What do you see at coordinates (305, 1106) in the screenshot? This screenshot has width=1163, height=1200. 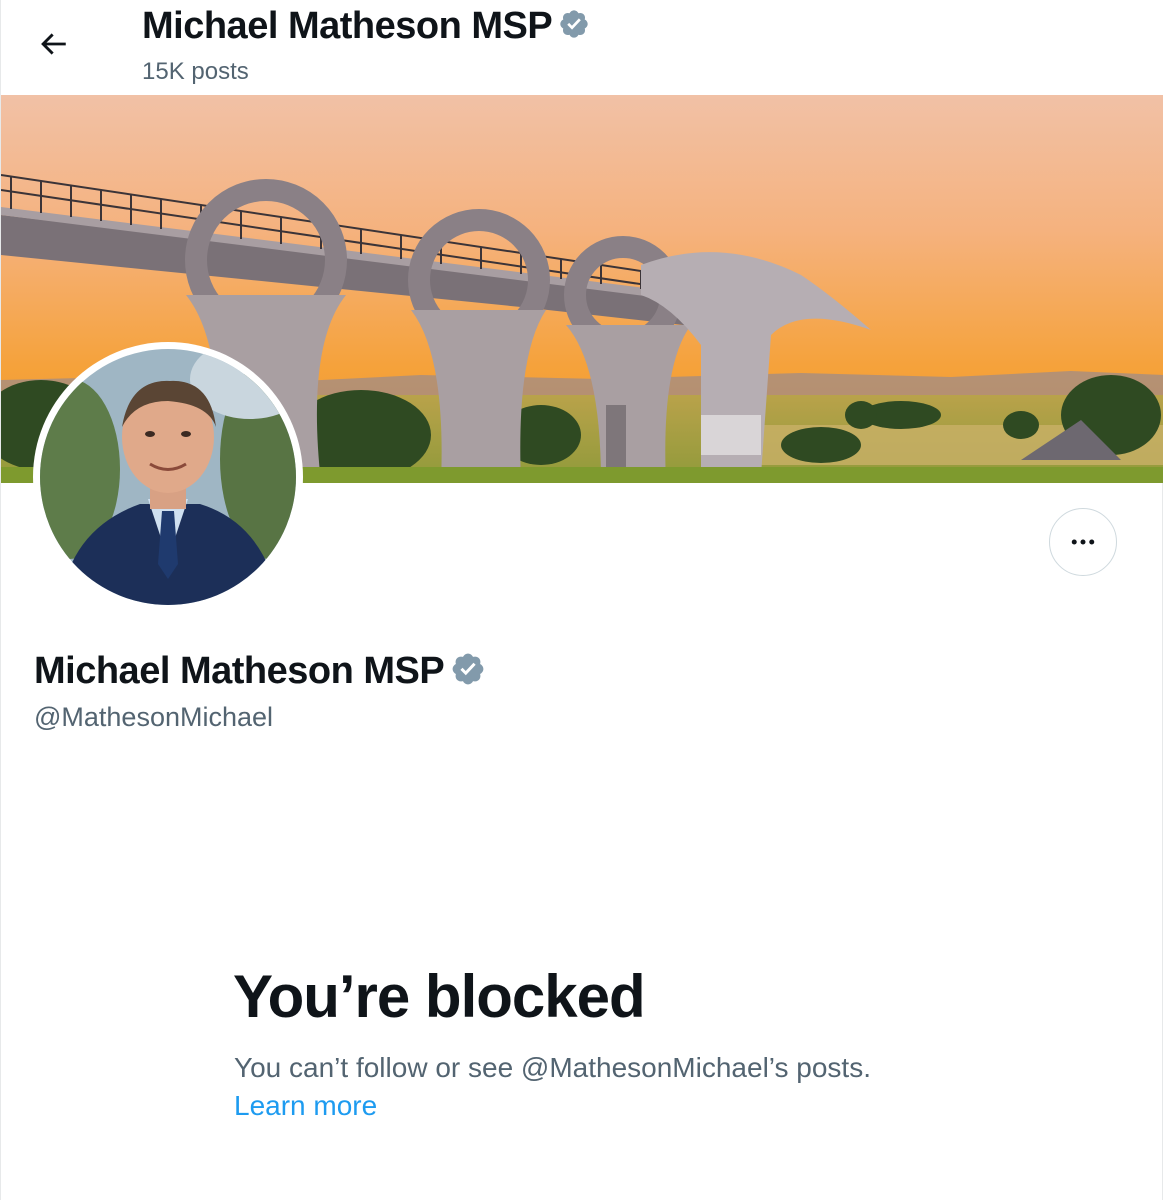 I see `learn-more-link: Learn more` at bounding box center [305, 1106].